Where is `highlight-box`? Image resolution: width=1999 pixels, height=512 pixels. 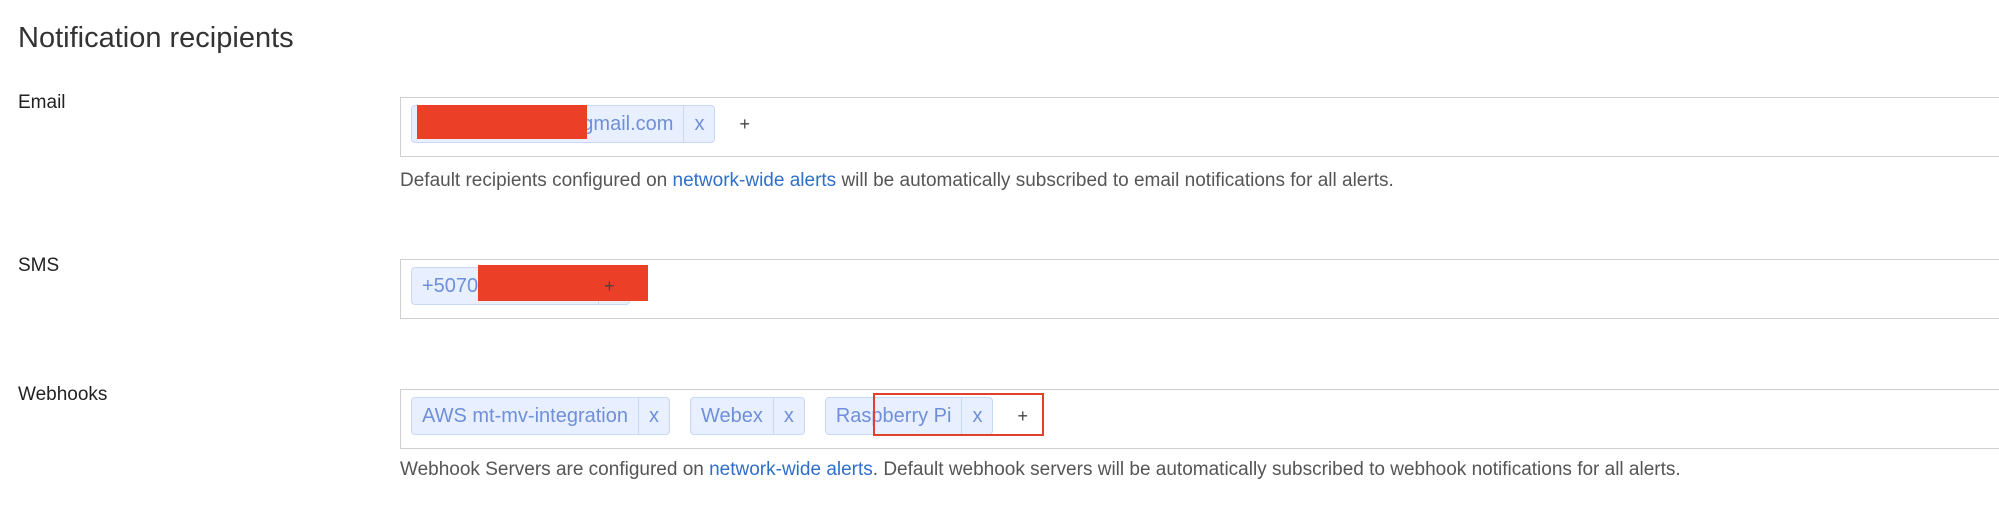 highlight-box is located at coordinates (958, 414).